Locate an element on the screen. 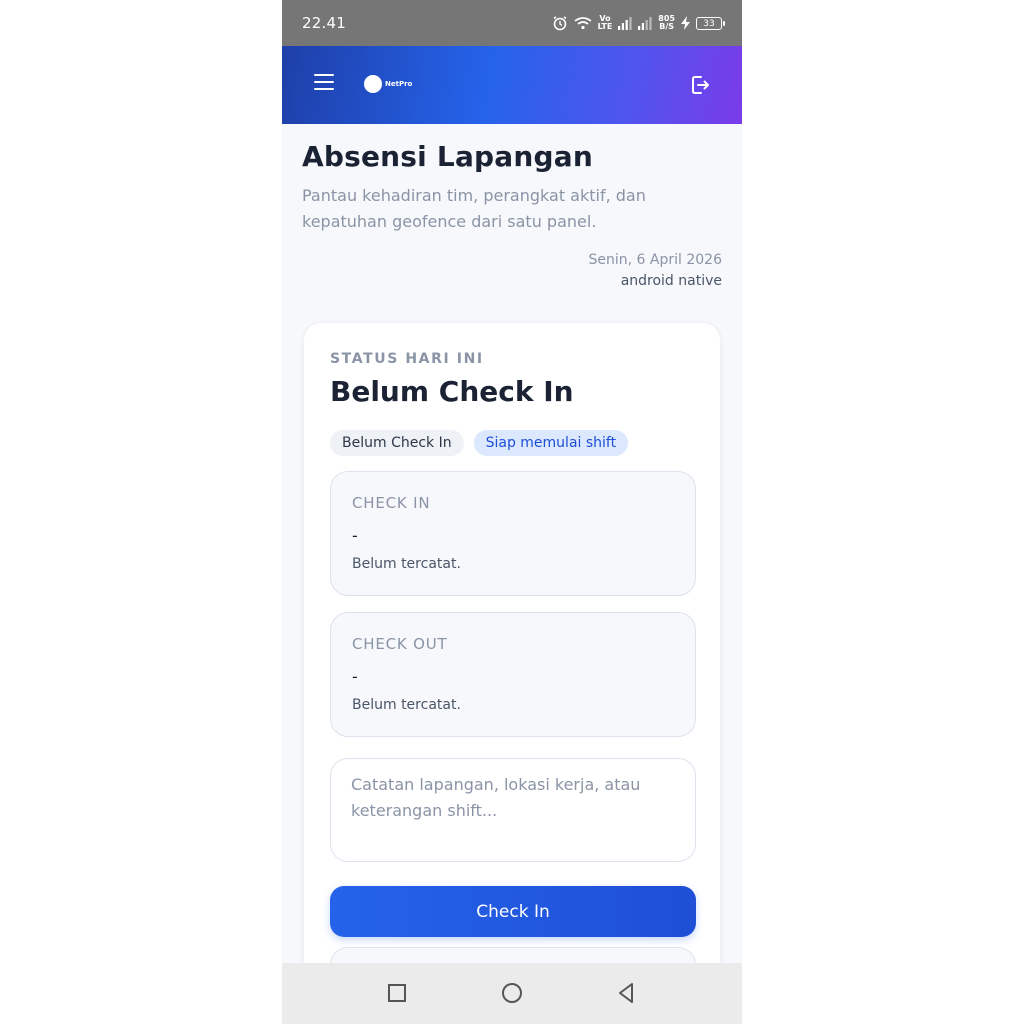 This screenshot has height=1024, width=1024. volte-indicator: Vo LTE is located at coordinates (605, 22).